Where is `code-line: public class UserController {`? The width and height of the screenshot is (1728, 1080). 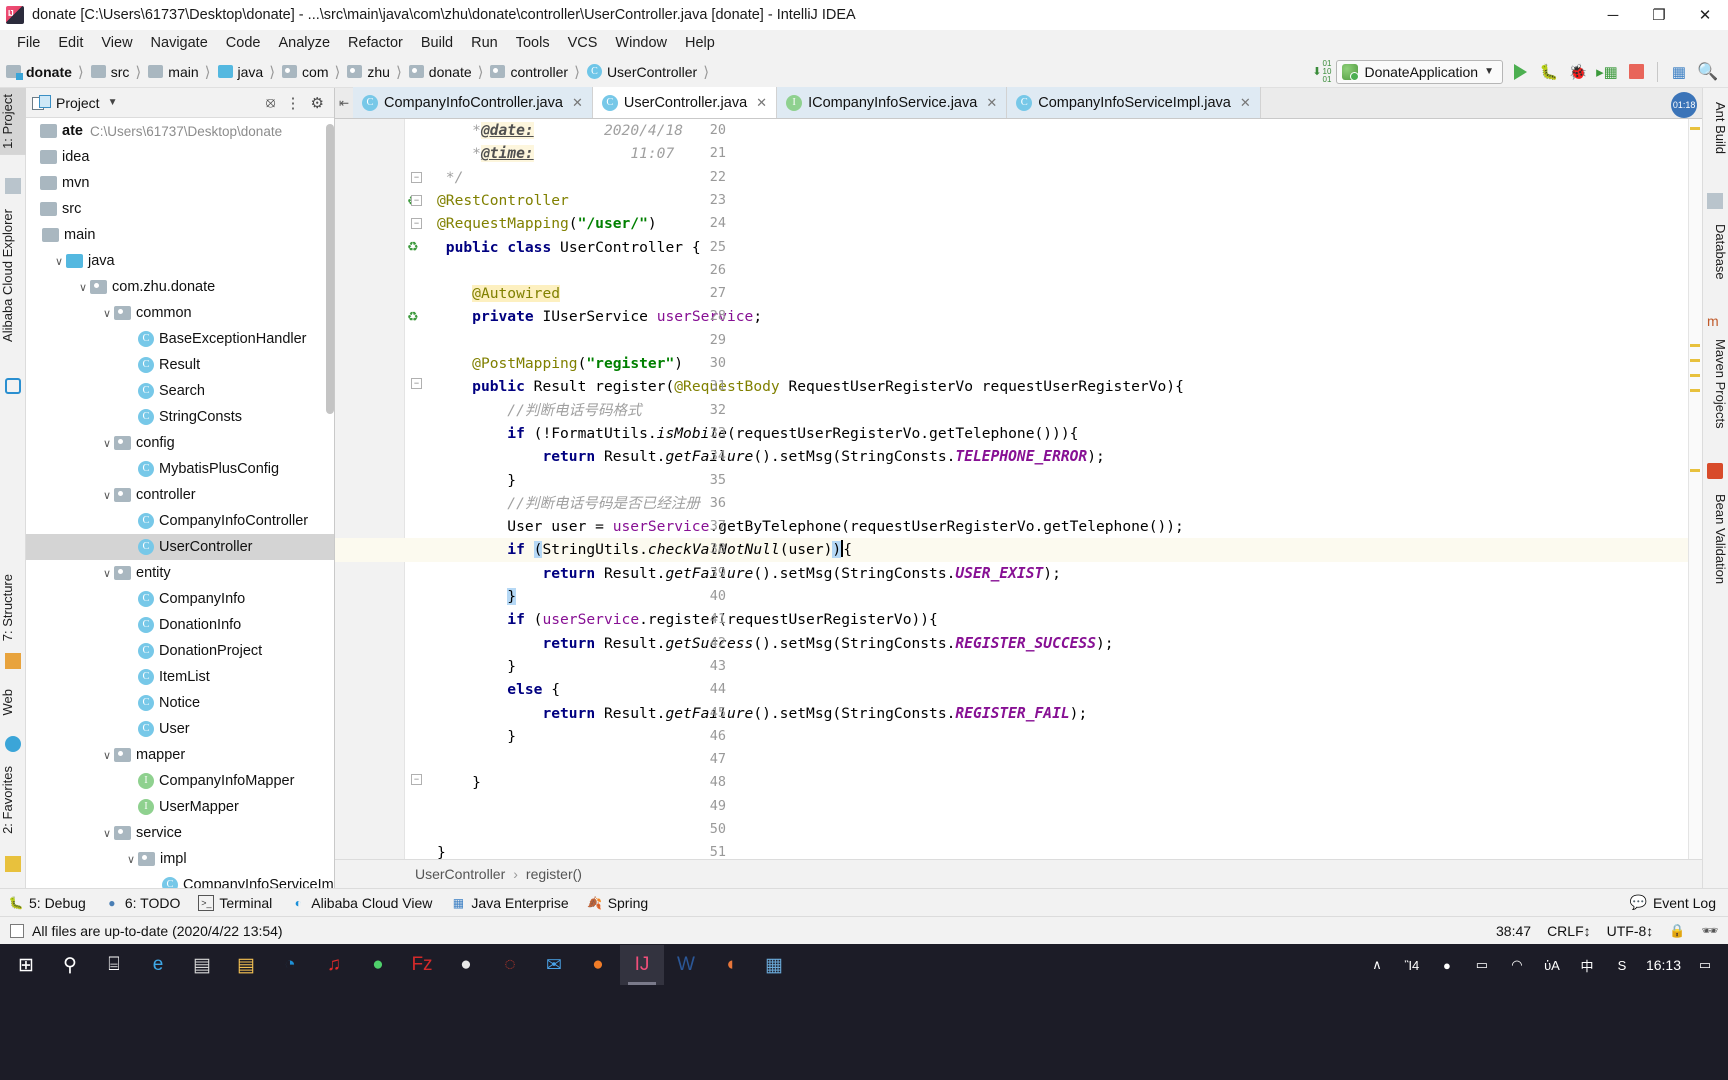
code-line: public class UserController { is located at coordinates (1082, 247).